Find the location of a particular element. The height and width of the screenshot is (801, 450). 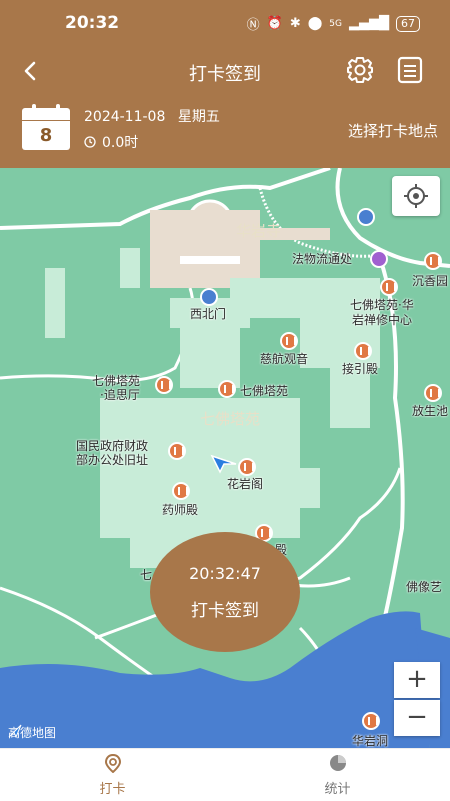

work-hours: 0.0时 is located at coordinates (111, 142).